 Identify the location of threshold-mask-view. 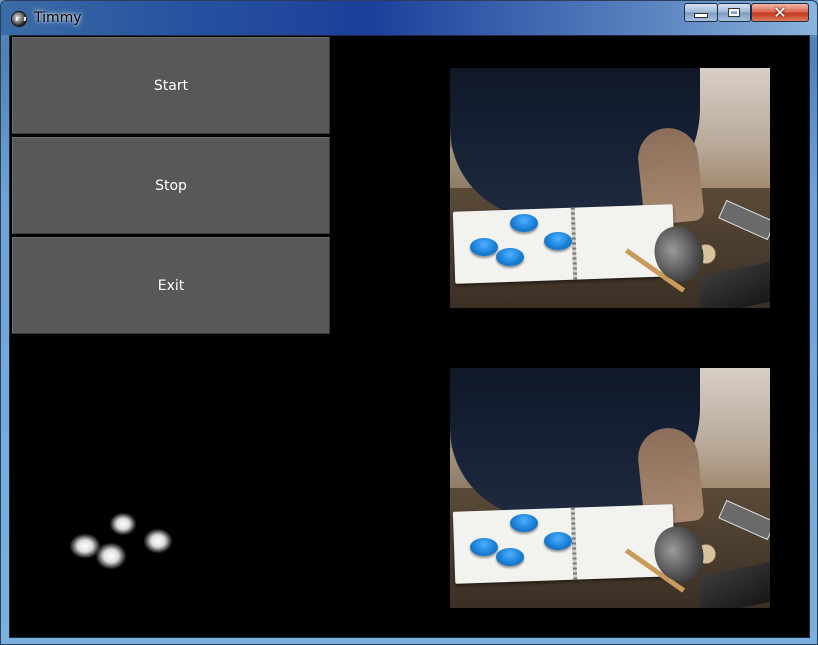
(130, 541).